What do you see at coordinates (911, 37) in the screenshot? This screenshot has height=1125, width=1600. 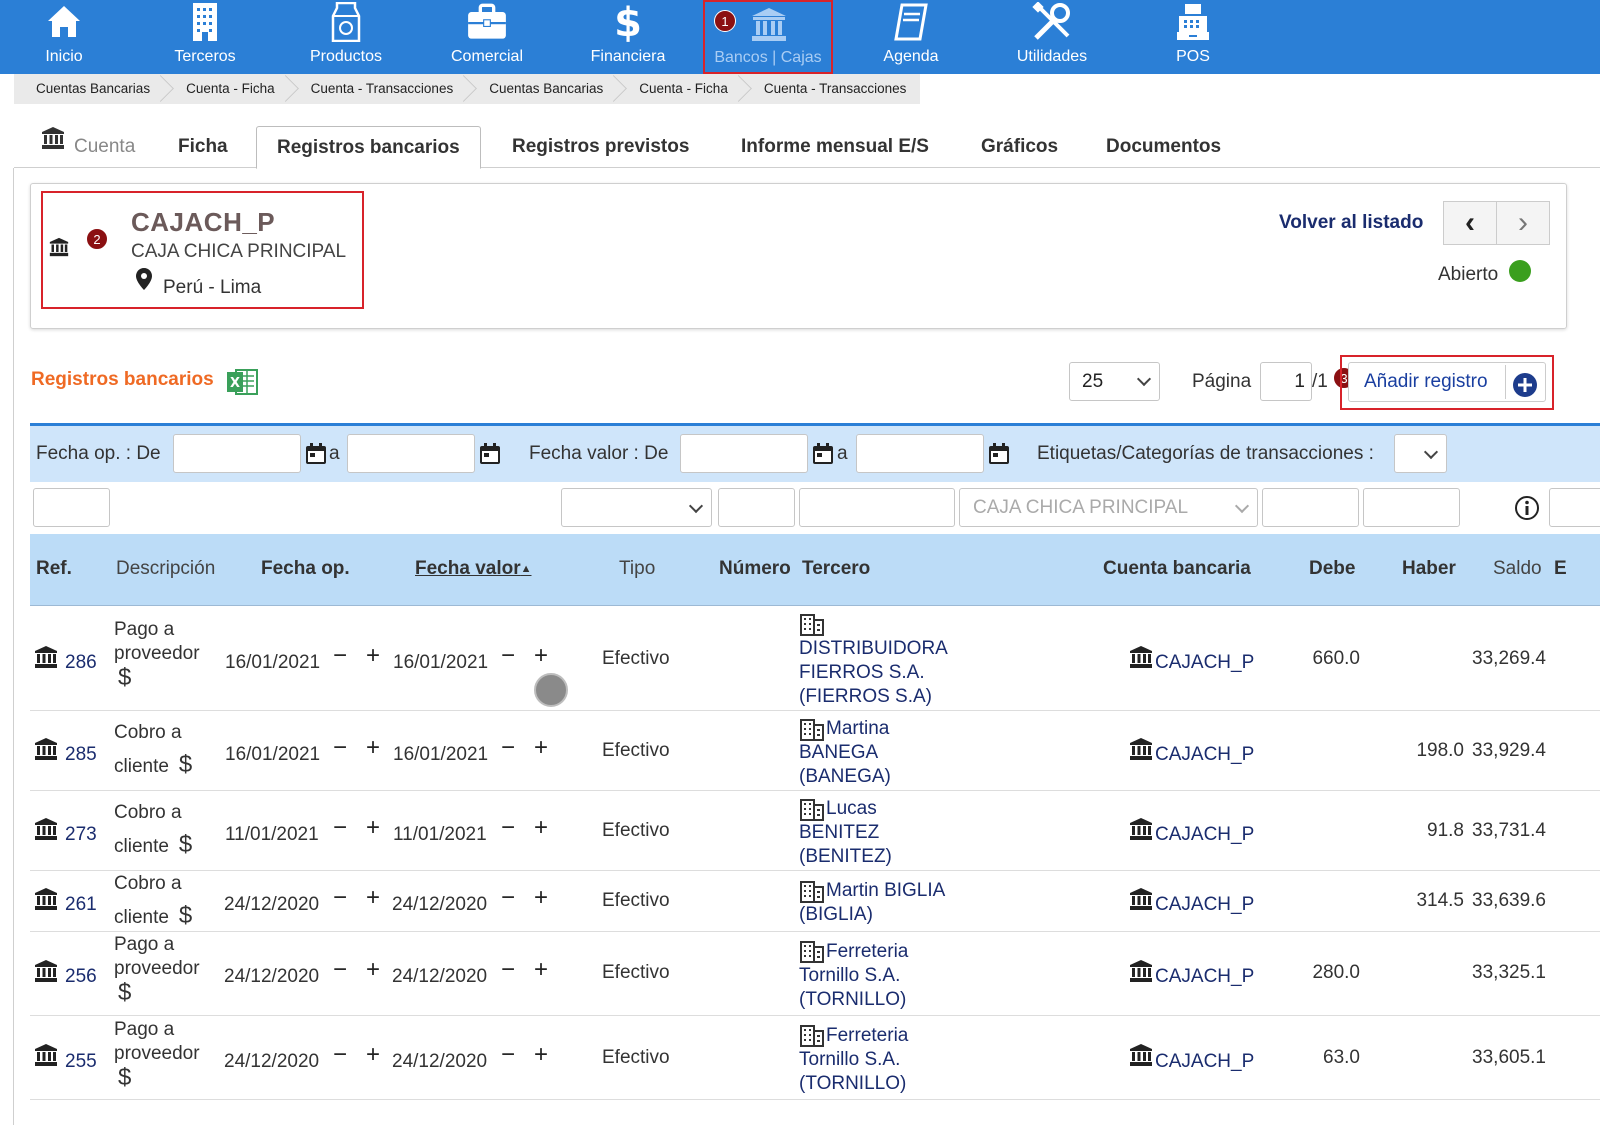 I see `nav-agenda: Agenda` at bounding box center [911, 37].